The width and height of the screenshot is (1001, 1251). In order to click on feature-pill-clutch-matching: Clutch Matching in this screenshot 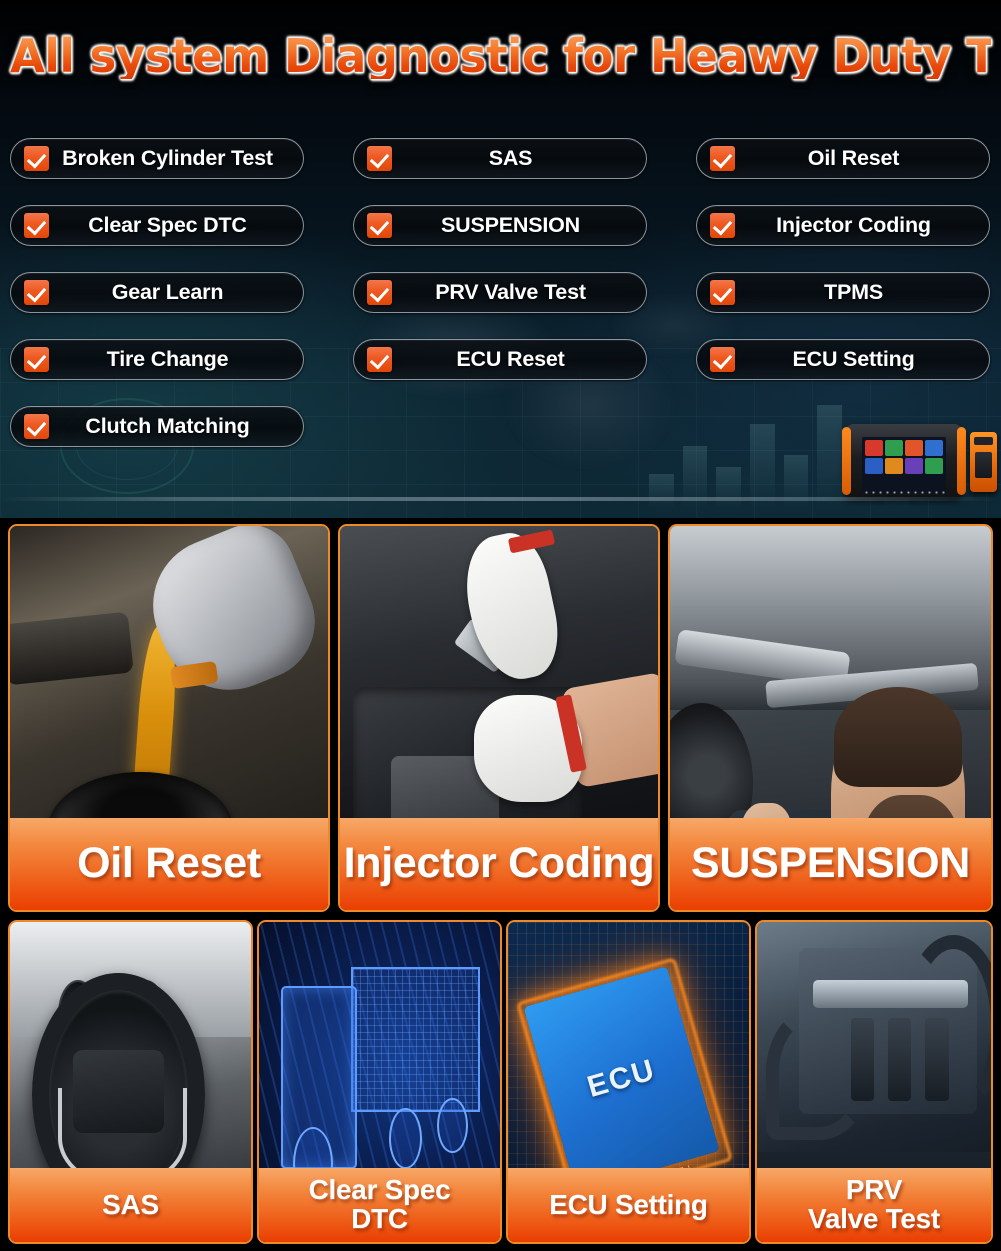, I will do `click(157, 426)`.